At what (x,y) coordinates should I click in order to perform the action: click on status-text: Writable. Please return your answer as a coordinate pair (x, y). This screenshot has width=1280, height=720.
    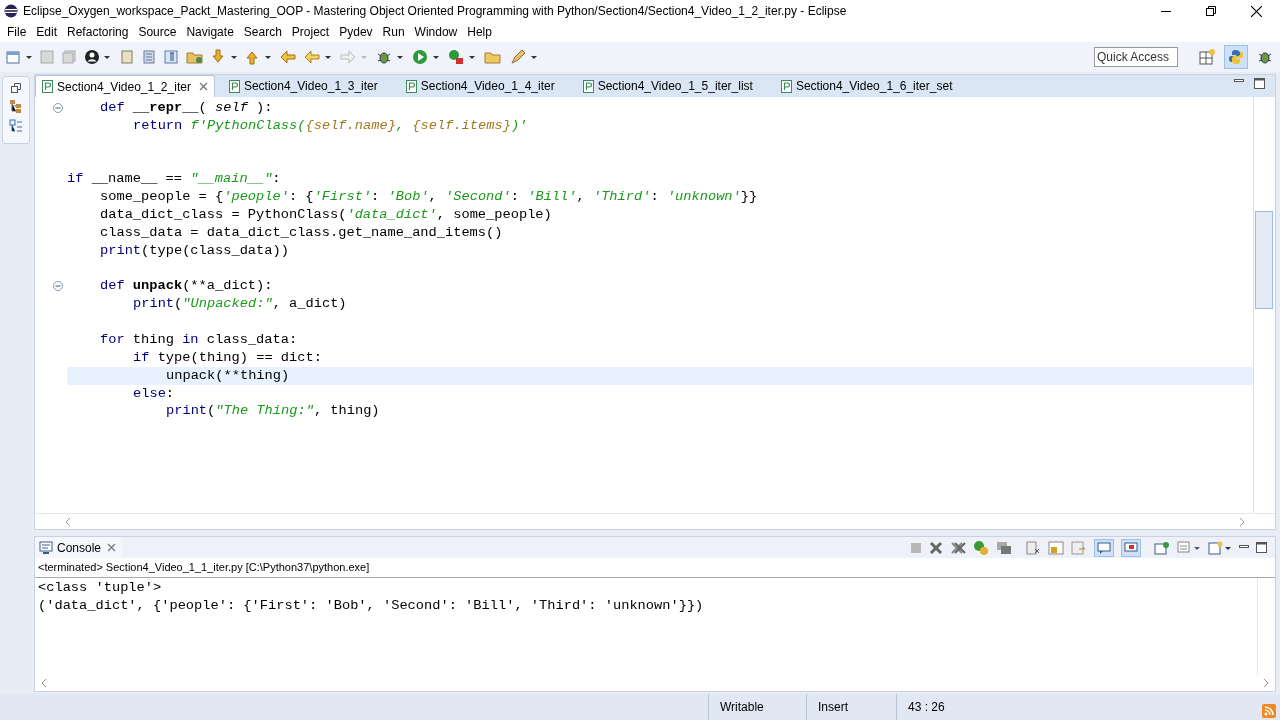
    Looking at the image, I should click on (742, 707).